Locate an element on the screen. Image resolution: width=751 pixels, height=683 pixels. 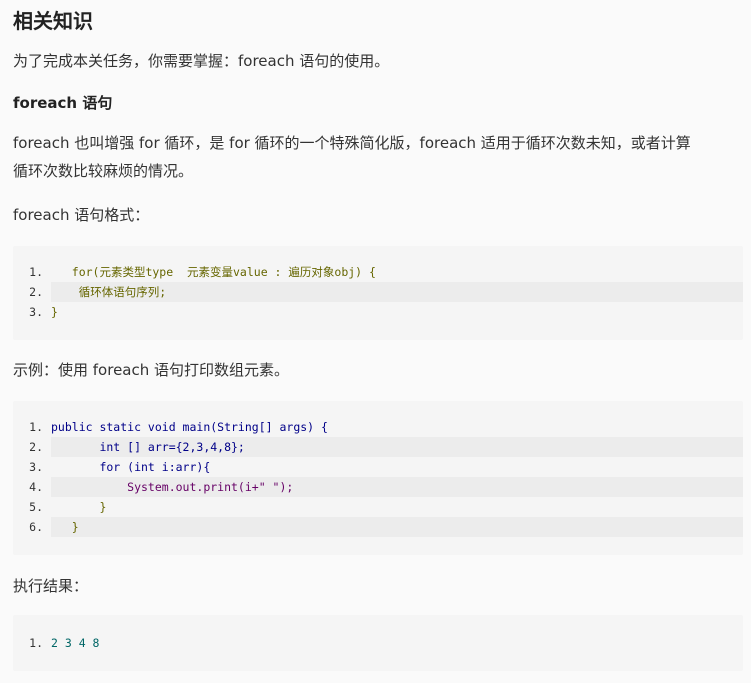
code-line: 3. } is located at coordinates (378, 312).